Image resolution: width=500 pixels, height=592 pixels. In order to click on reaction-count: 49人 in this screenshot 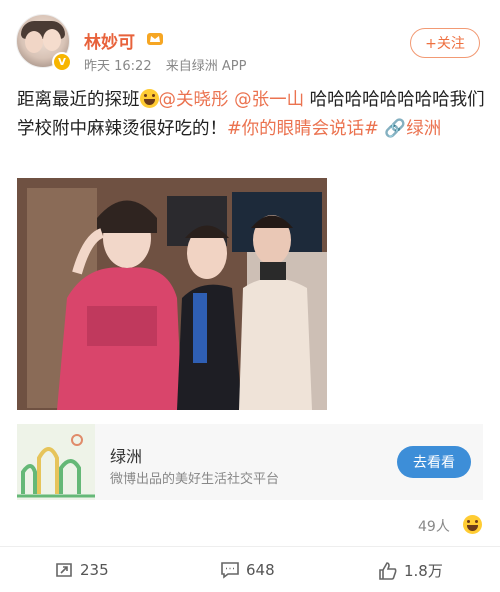, I will do `click(434, 526)`.